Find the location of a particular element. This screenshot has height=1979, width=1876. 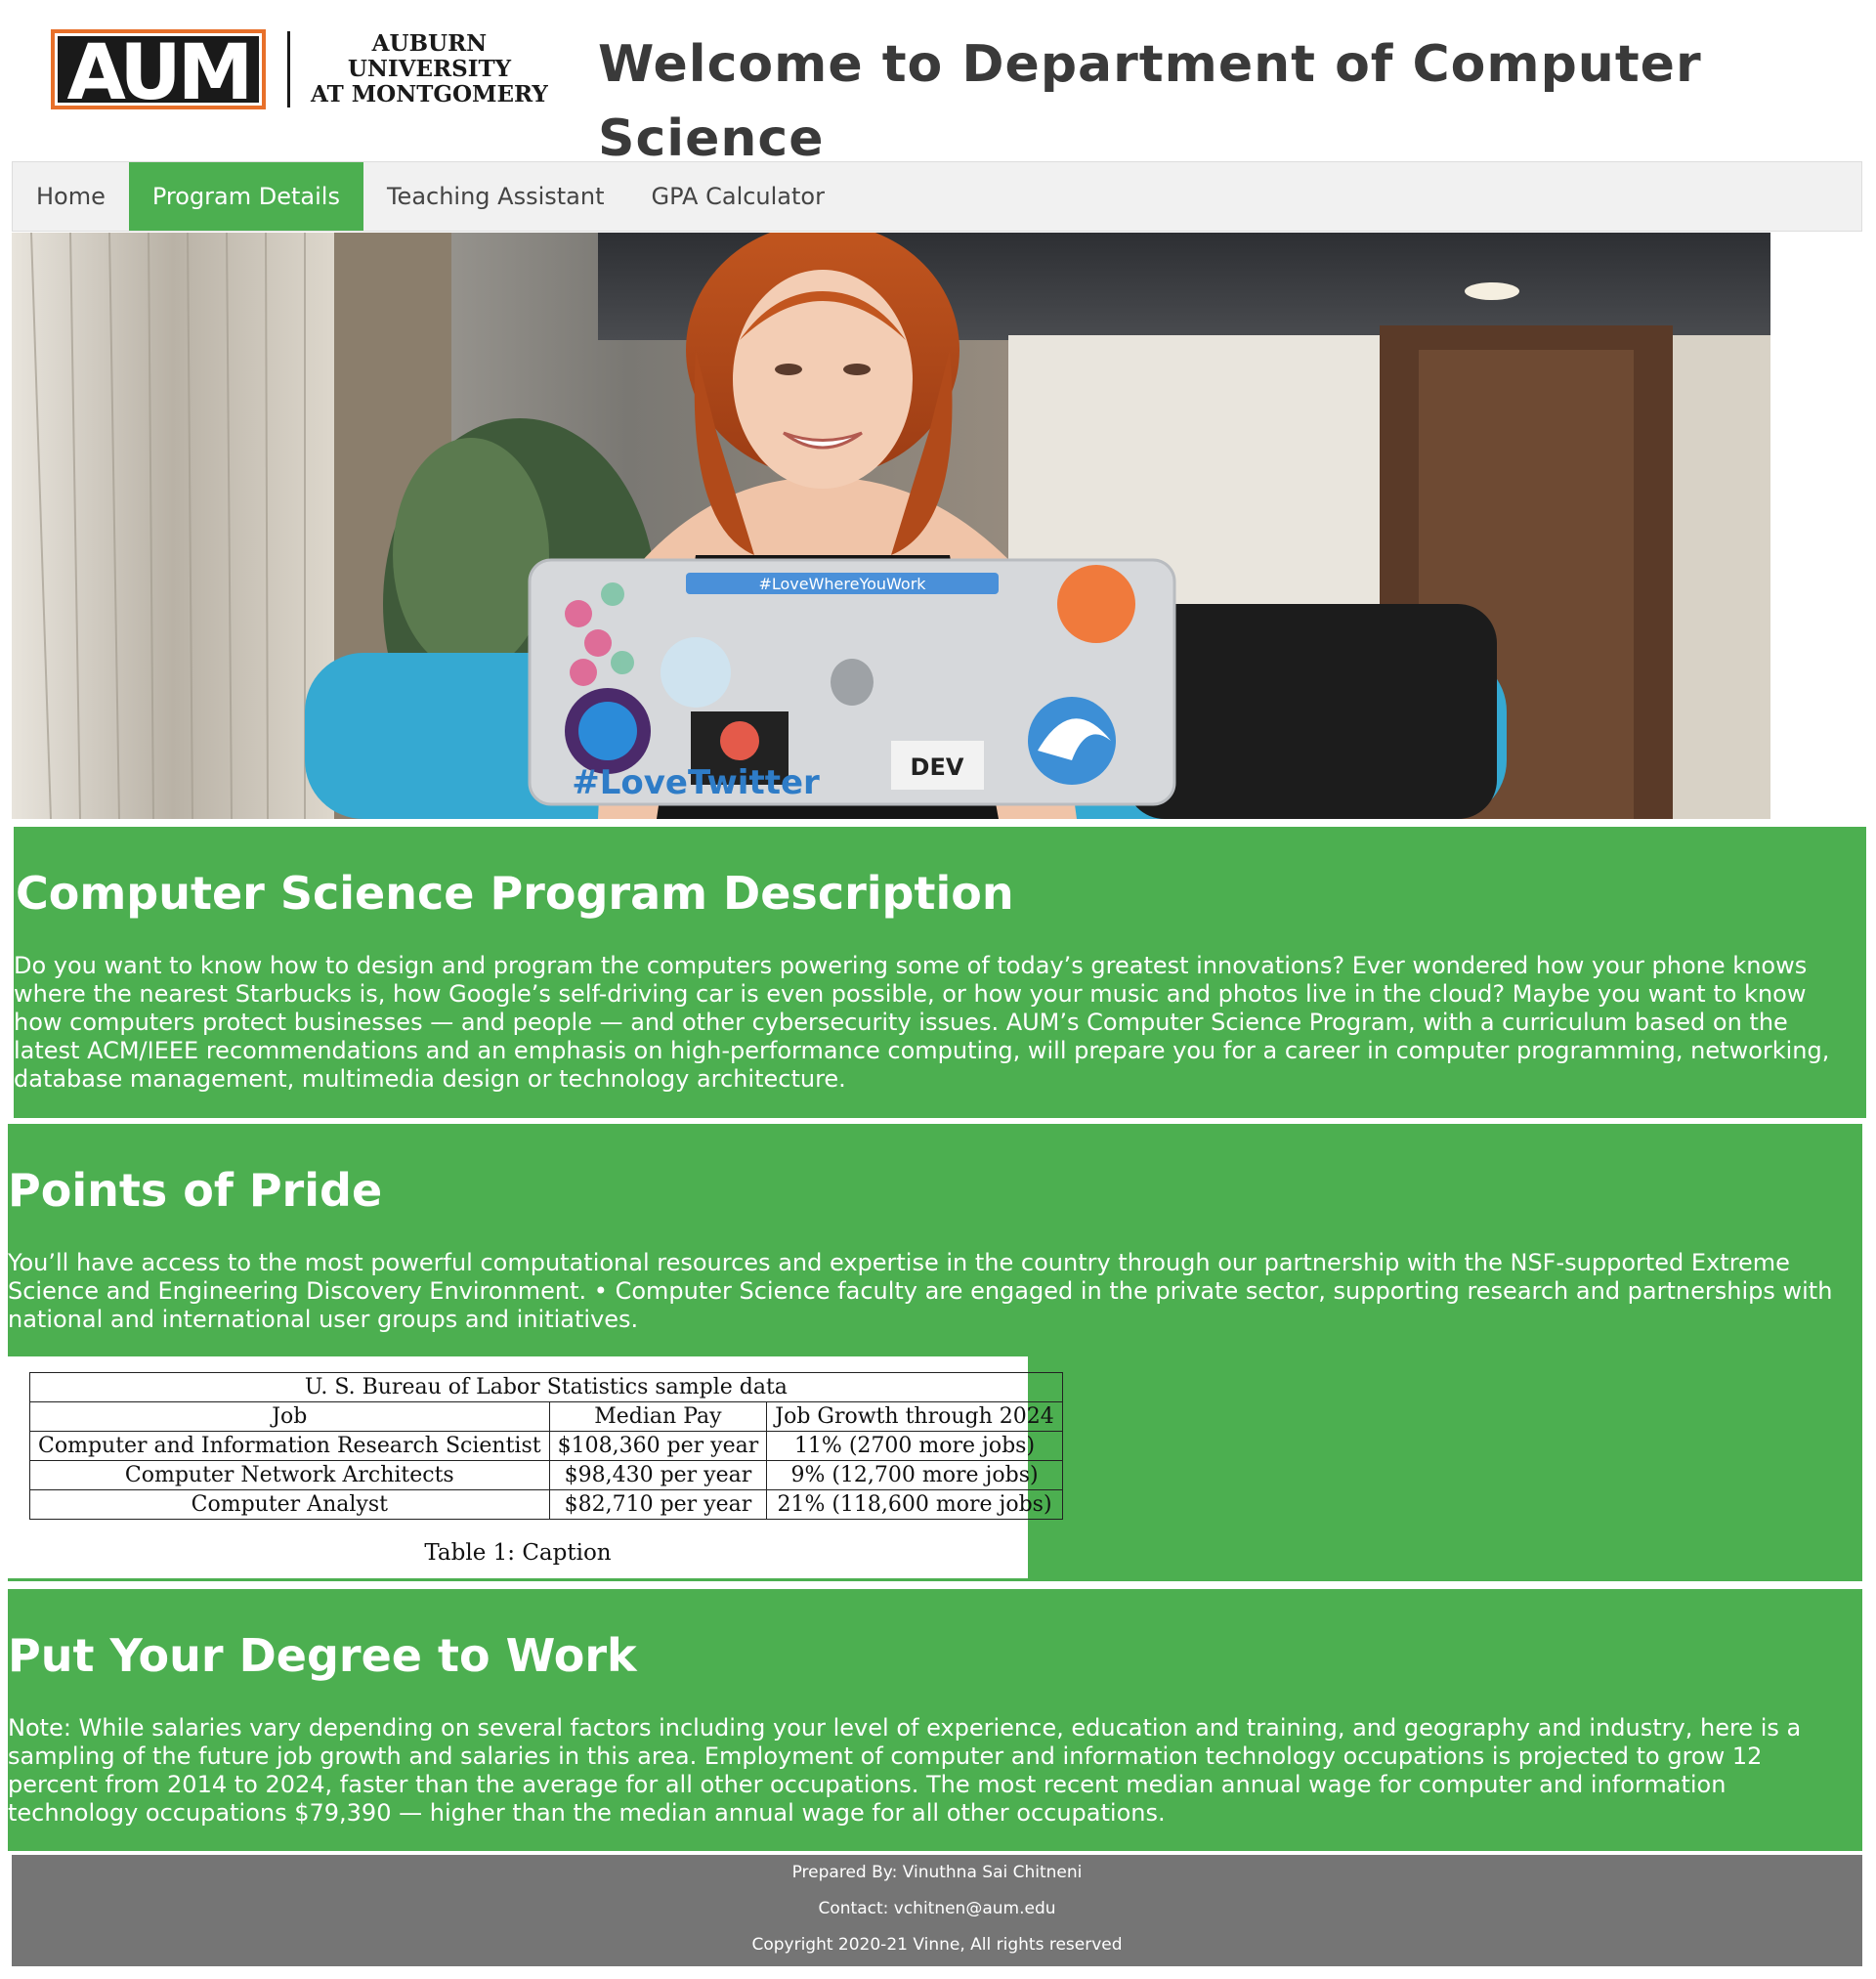

degree-to-work-title: Put Your Degree to Work is located at coordinates (322, 1655).